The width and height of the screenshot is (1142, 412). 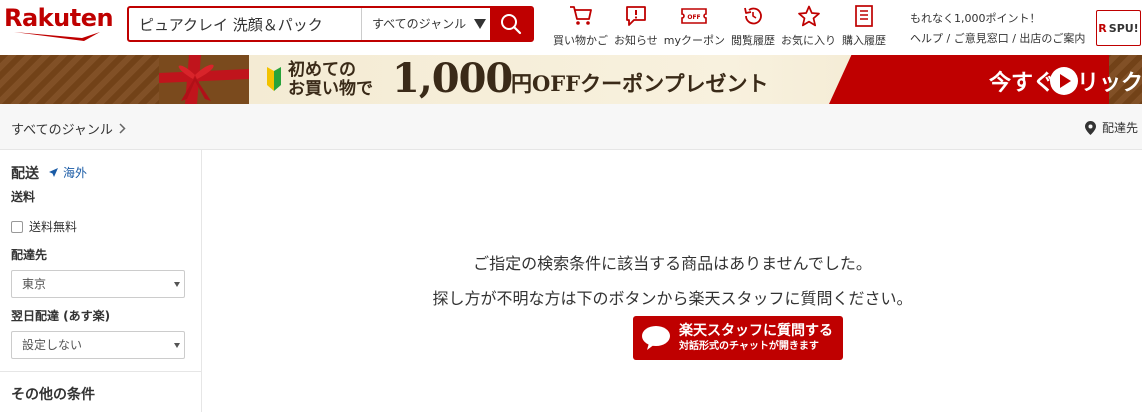 What do you see at coordinates (809, 40) in the screenshot?
I see `nav-favorites-label: お気に入り` at bounding box center [809, 40].